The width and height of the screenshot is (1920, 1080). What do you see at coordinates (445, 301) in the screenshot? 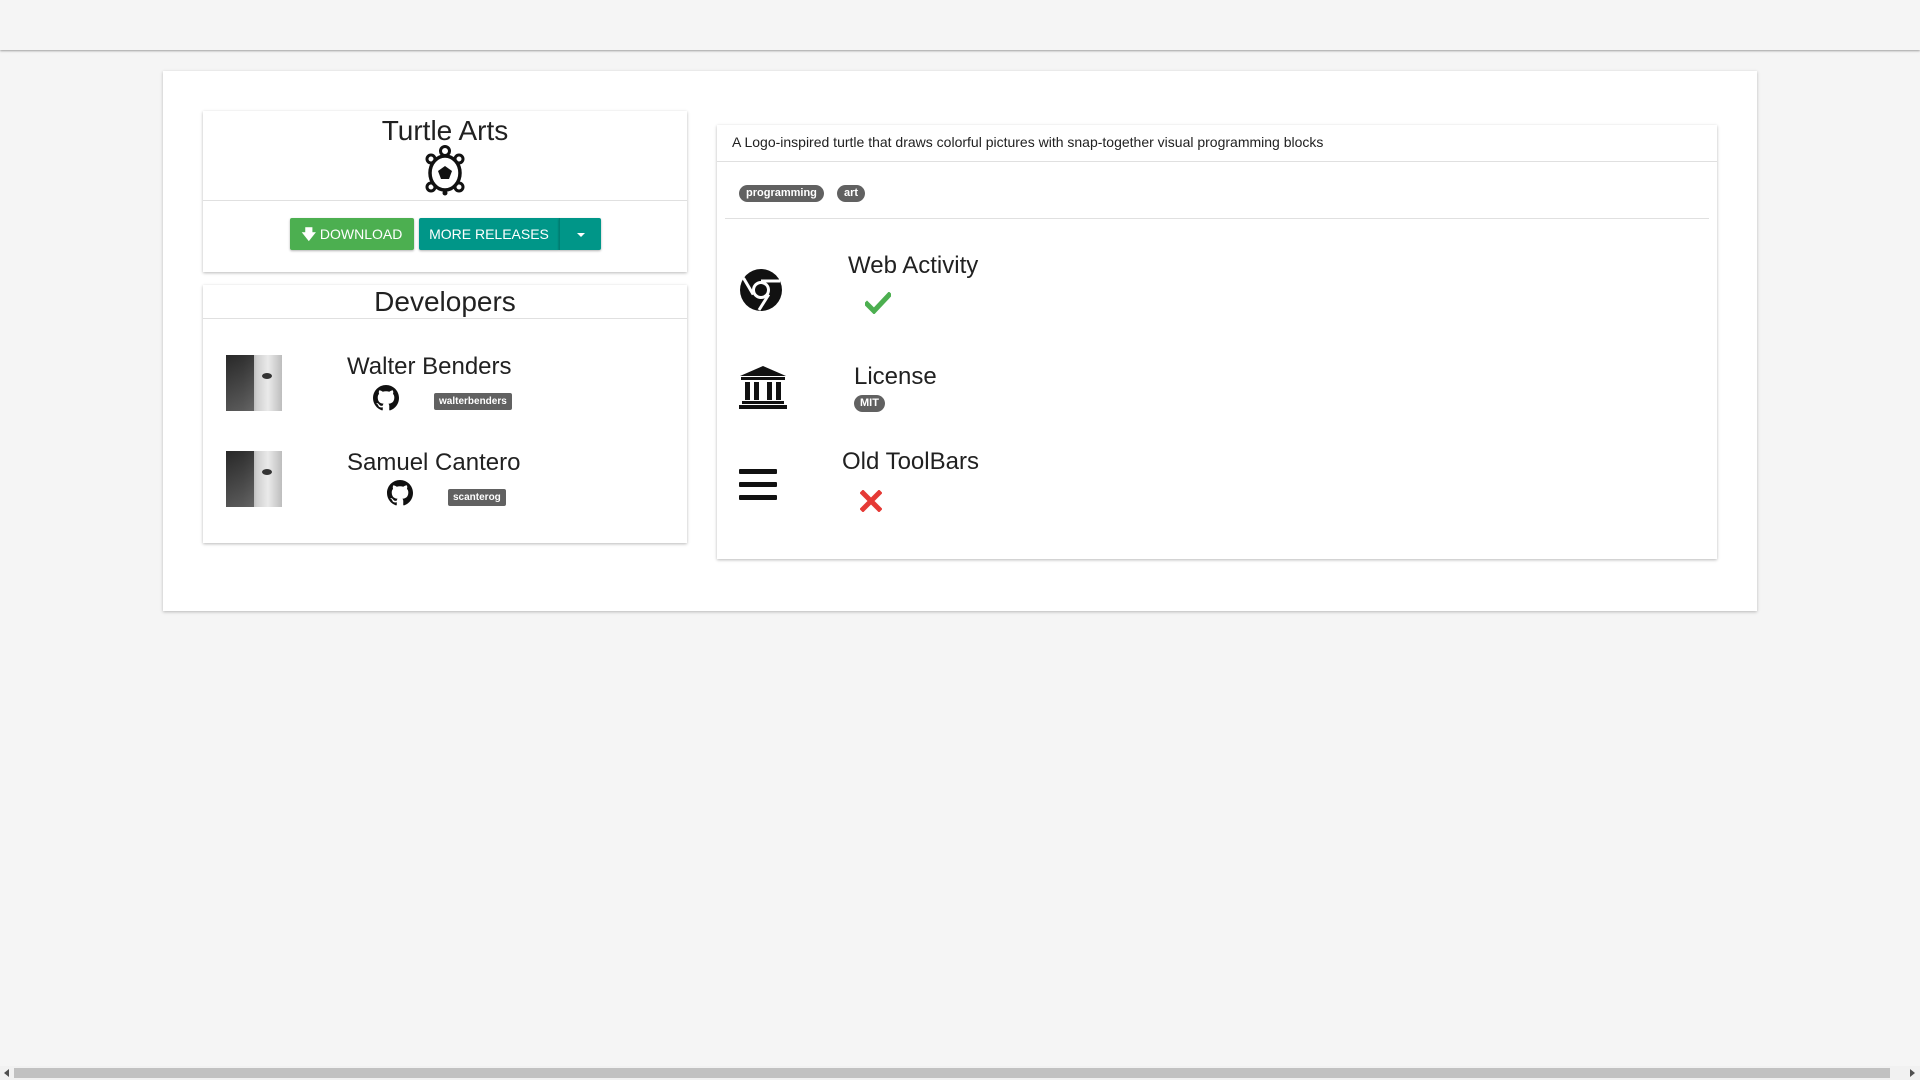
I see `developers-title: Developers` at bounding box center [445, 301].